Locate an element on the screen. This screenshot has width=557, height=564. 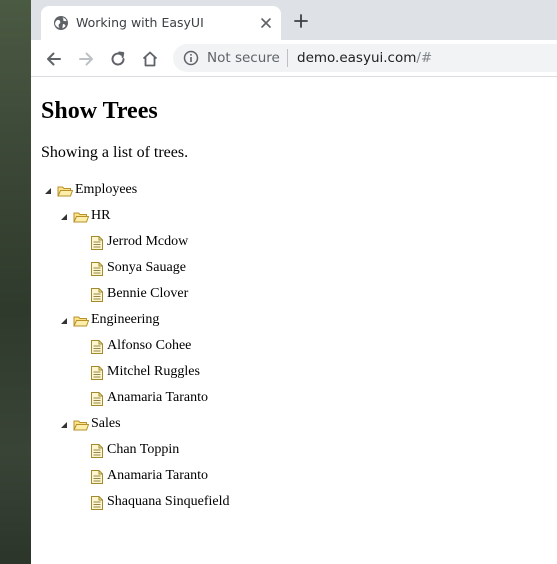
browser-tab: Working with EasyUI is located at coordinates (161, 23).